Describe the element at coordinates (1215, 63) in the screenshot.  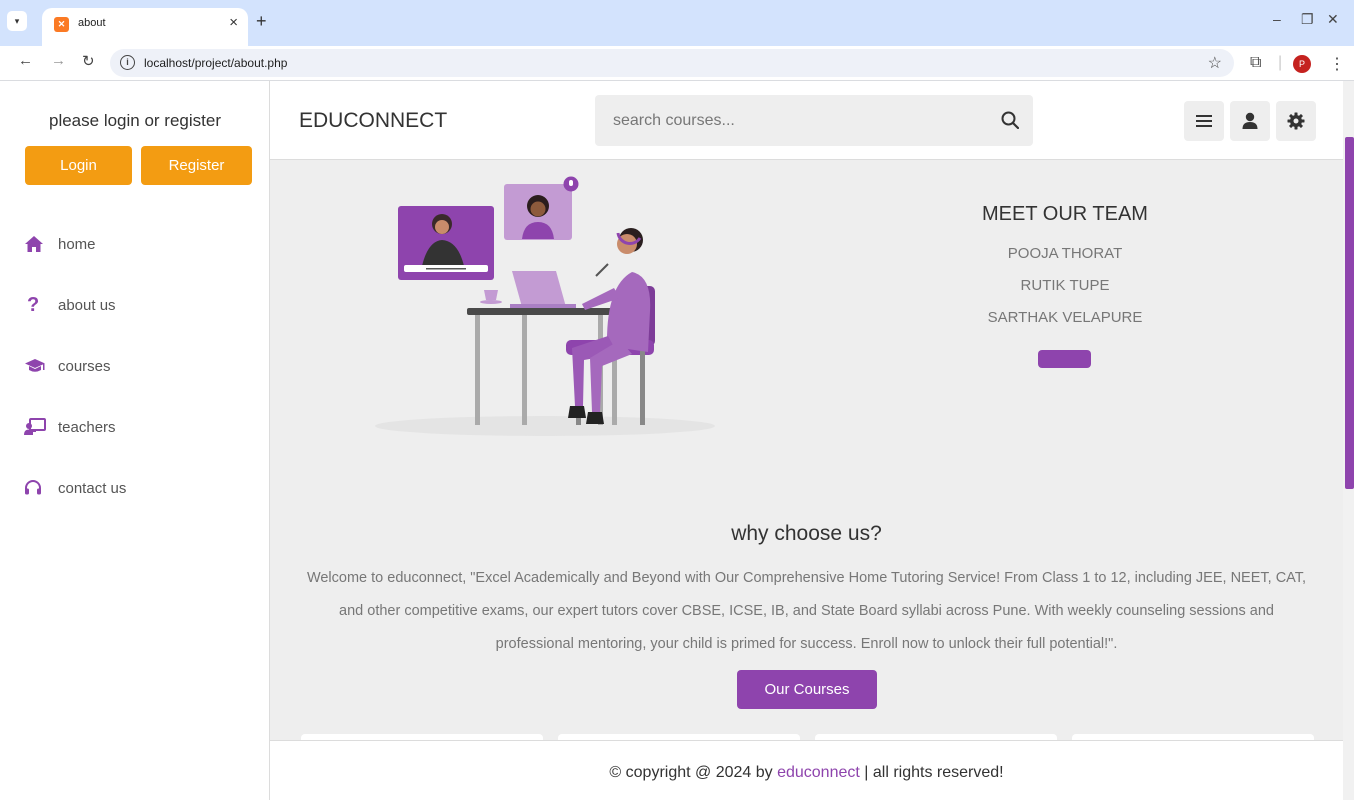
I see `bookmark-star-icon: ☆` at that location.